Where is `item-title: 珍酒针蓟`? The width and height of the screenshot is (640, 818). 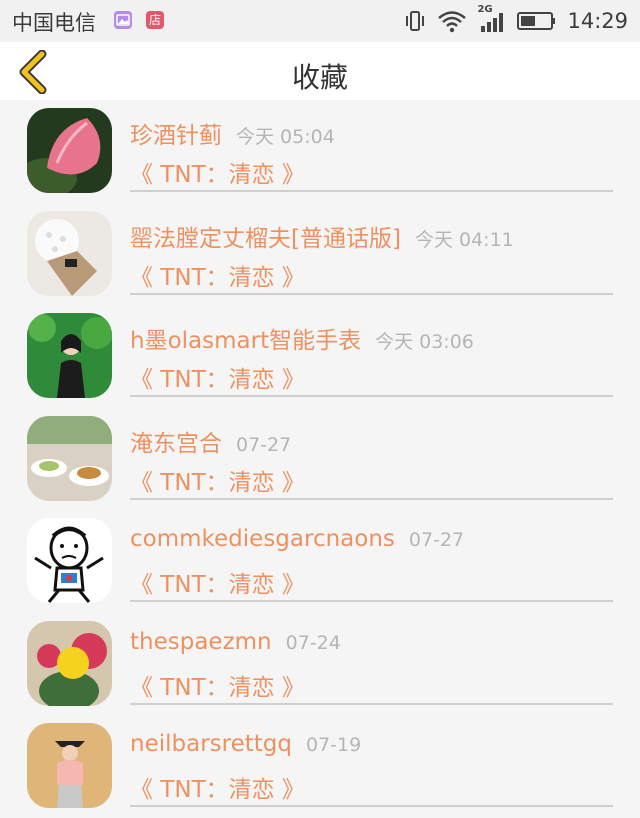
item-title: 珍酒针蓟 is located at coordinates (176, 136).